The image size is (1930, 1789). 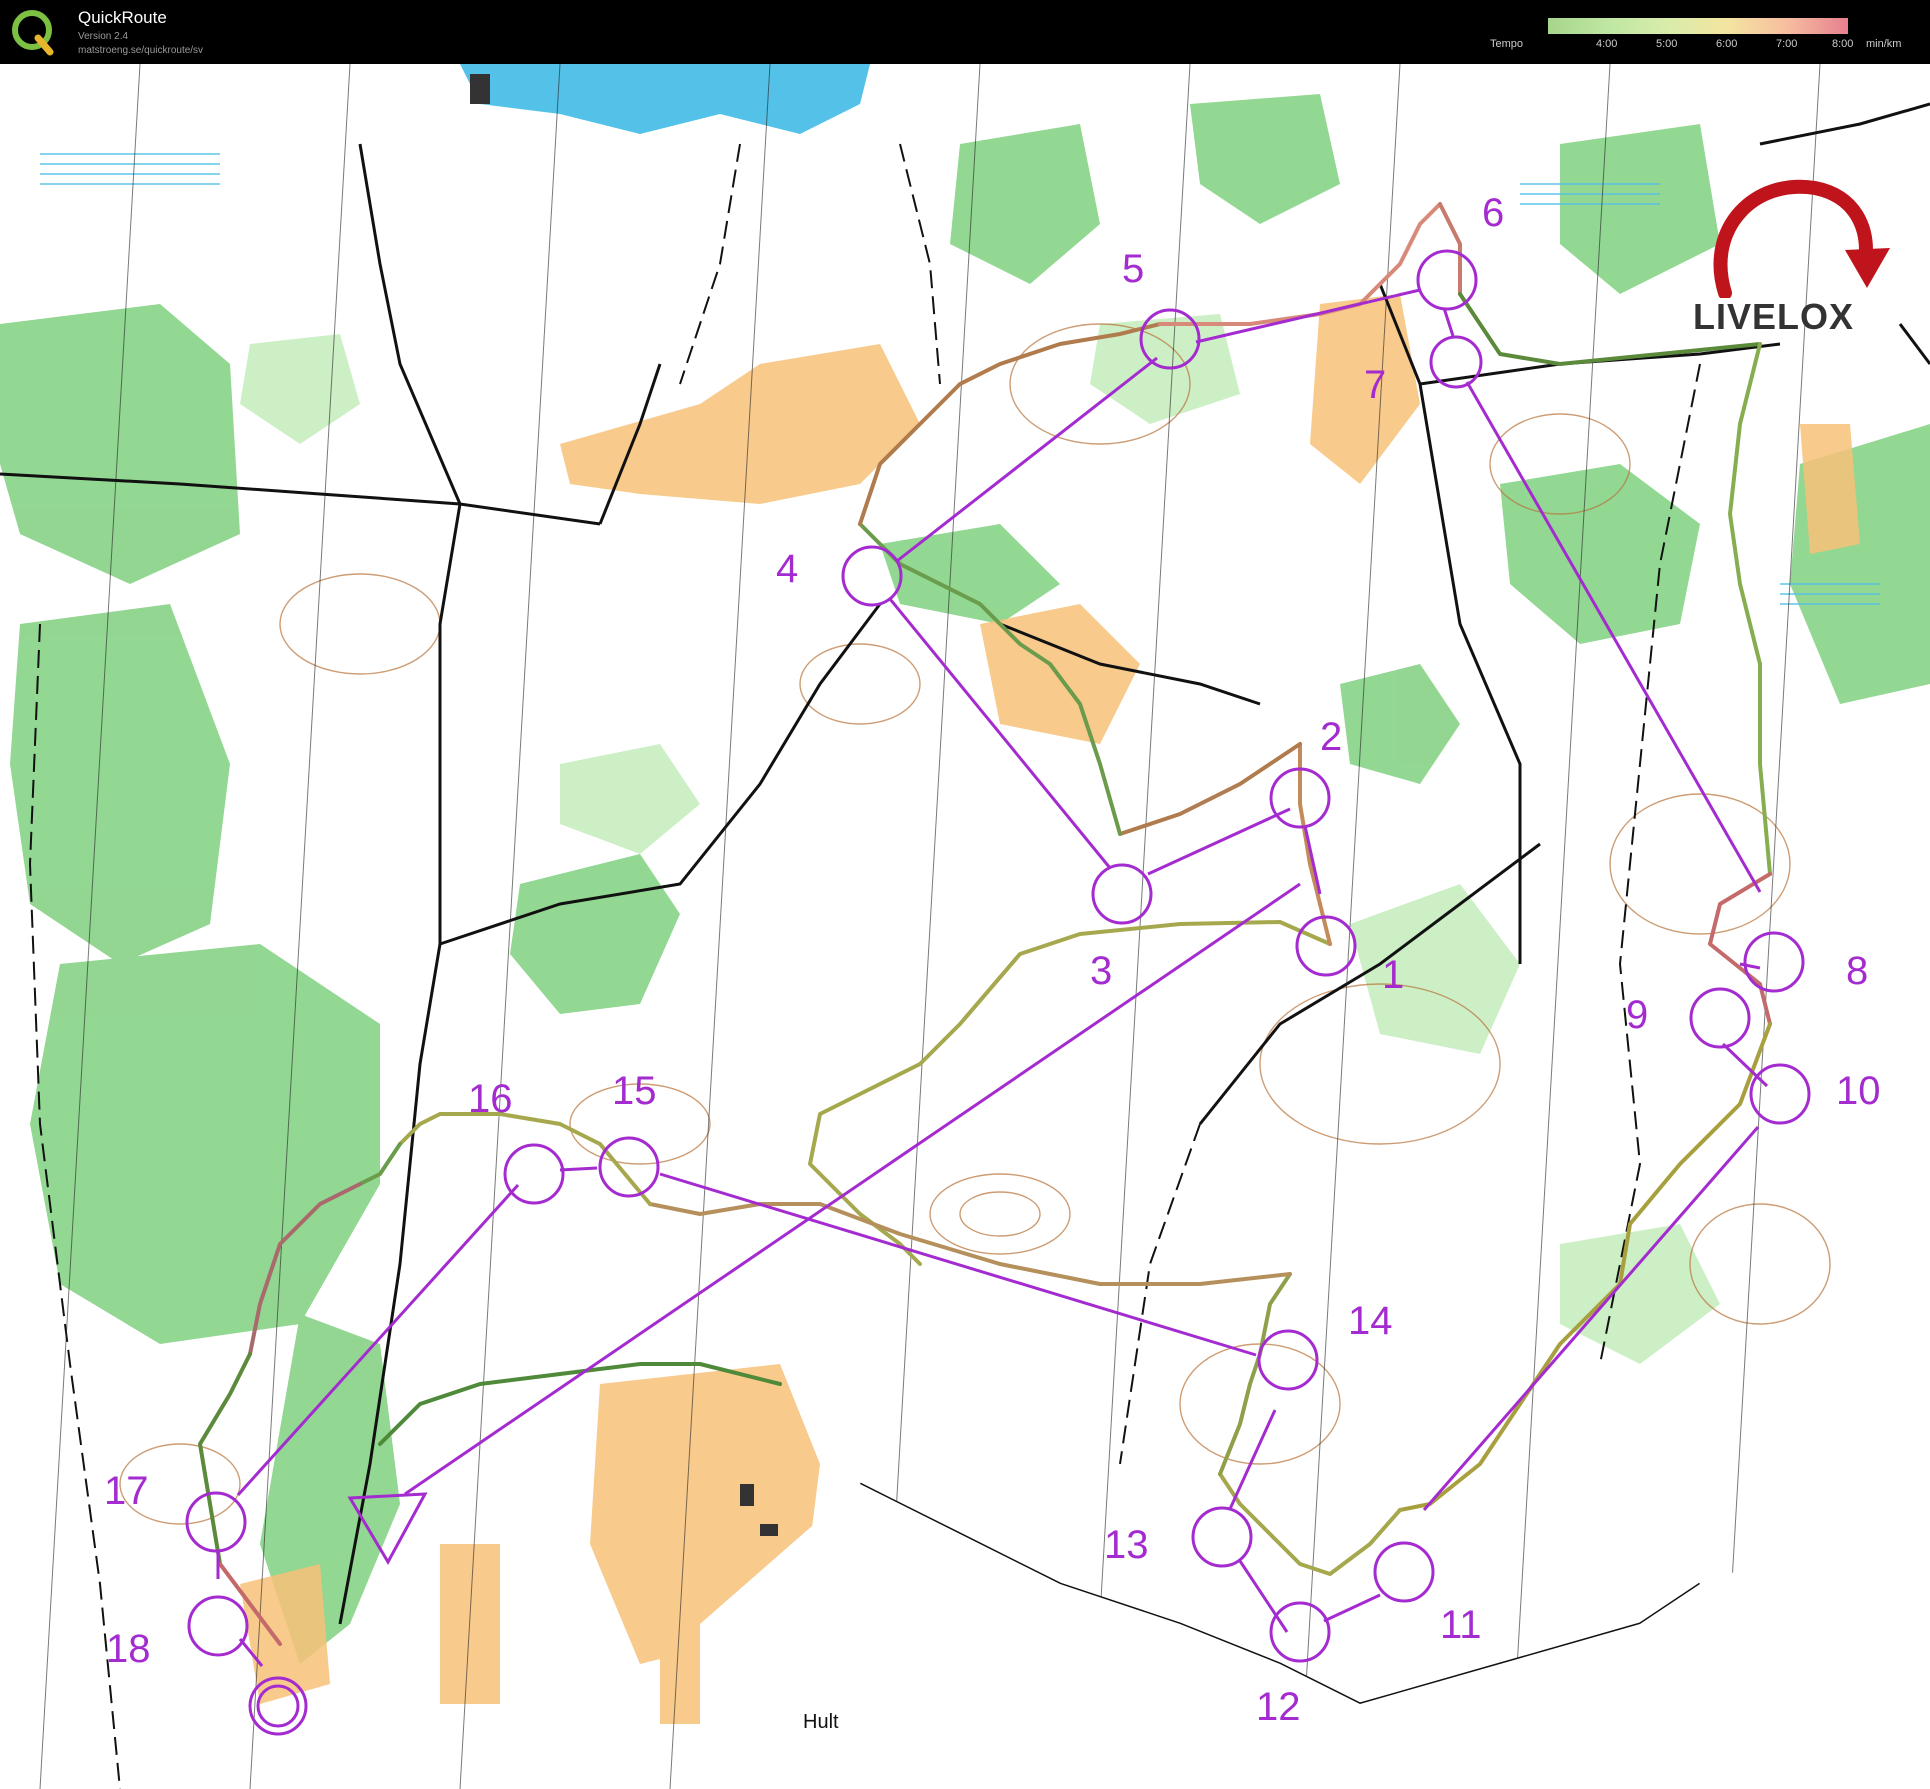 What do you see at coordinates (1858, 1091) in the screenshot?
I see `control-label: 10` at bounding box center [1858, 1091].